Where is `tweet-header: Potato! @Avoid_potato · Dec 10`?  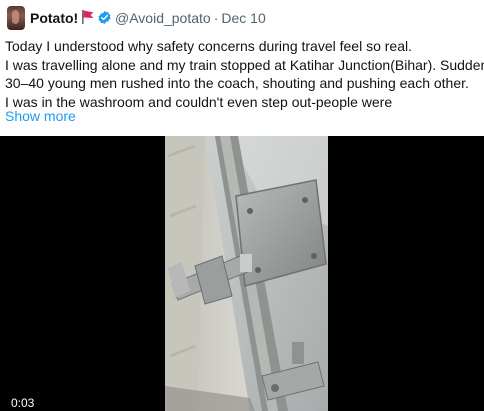
tweet-header: Potato! @Avoid_potato · Dec 10 is located at coordinates (242, 18).